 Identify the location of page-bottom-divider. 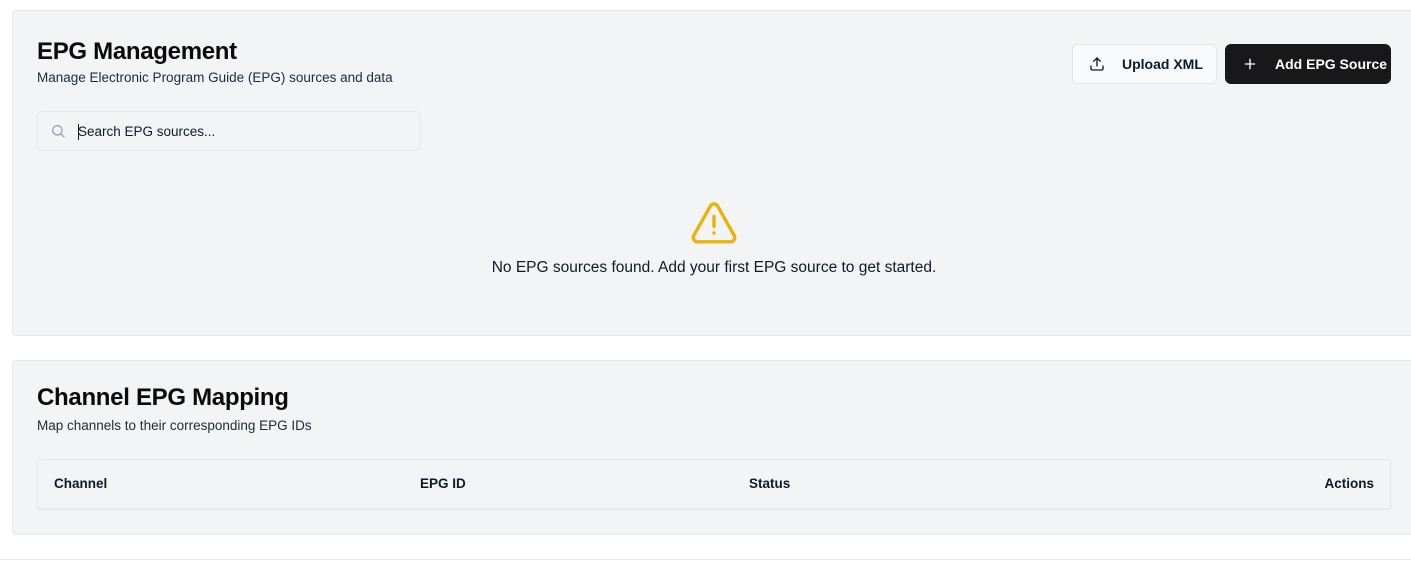
(705, 559).